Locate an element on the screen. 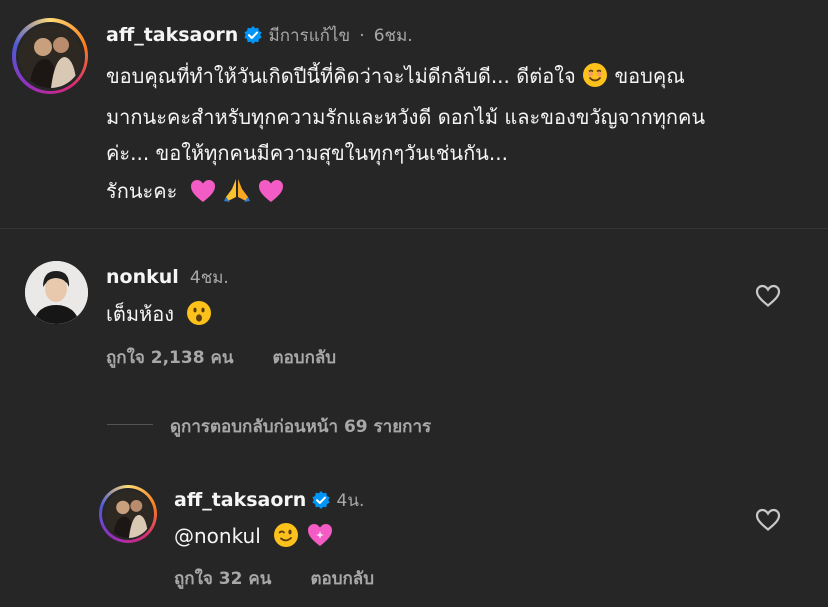 This screenshot has width=828, height=607. caption-line-4: รักนะคะ is located at coordinates (142, 191).